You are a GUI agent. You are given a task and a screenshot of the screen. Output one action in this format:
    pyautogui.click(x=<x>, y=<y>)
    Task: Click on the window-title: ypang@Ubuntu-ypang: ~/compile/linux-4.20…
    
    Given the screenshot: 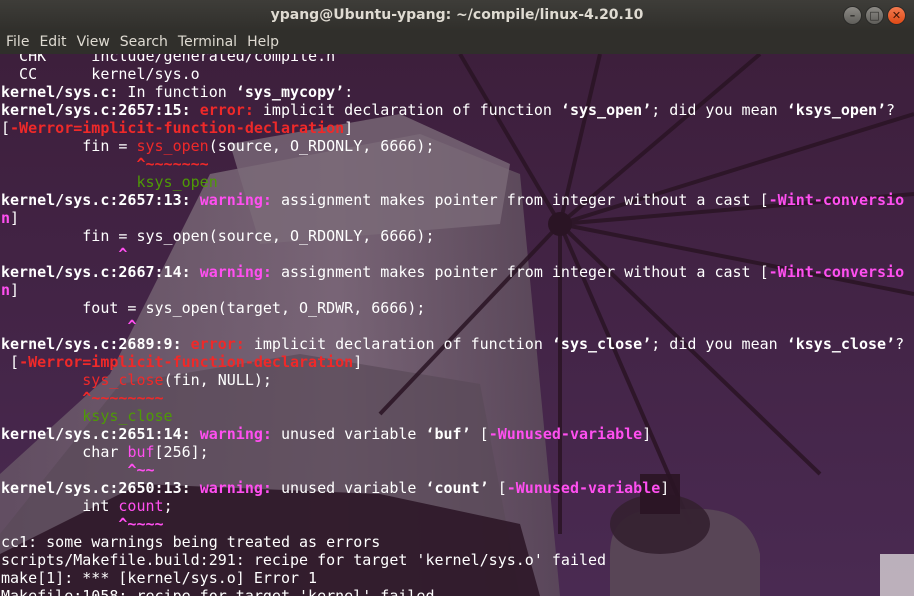 What is the action you would take?
    pyautogui.click(x=457, y=15)
    